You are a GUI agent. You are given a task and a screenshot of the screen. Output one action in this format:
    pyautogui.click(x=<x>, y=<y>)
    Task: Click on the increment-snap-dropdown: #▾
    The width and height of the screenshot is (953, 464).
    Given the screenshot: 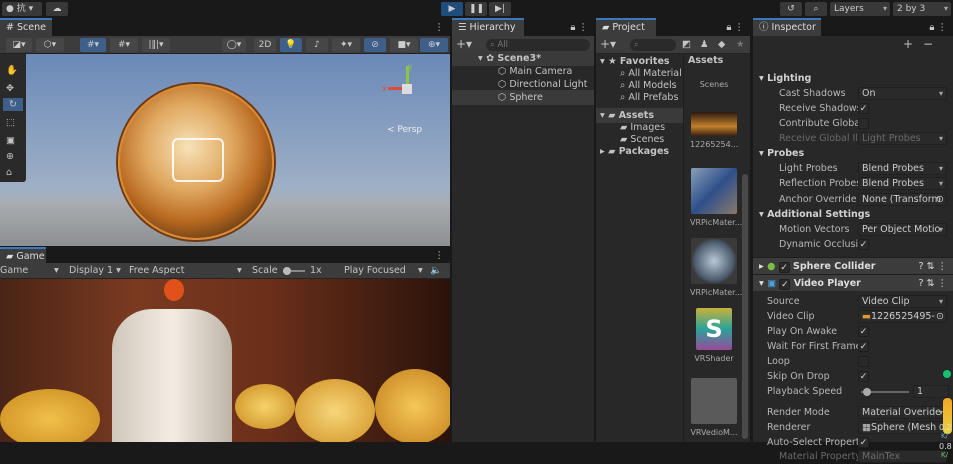 What is the action you would take?
    pyautogui.click(x=124, y=45)
    